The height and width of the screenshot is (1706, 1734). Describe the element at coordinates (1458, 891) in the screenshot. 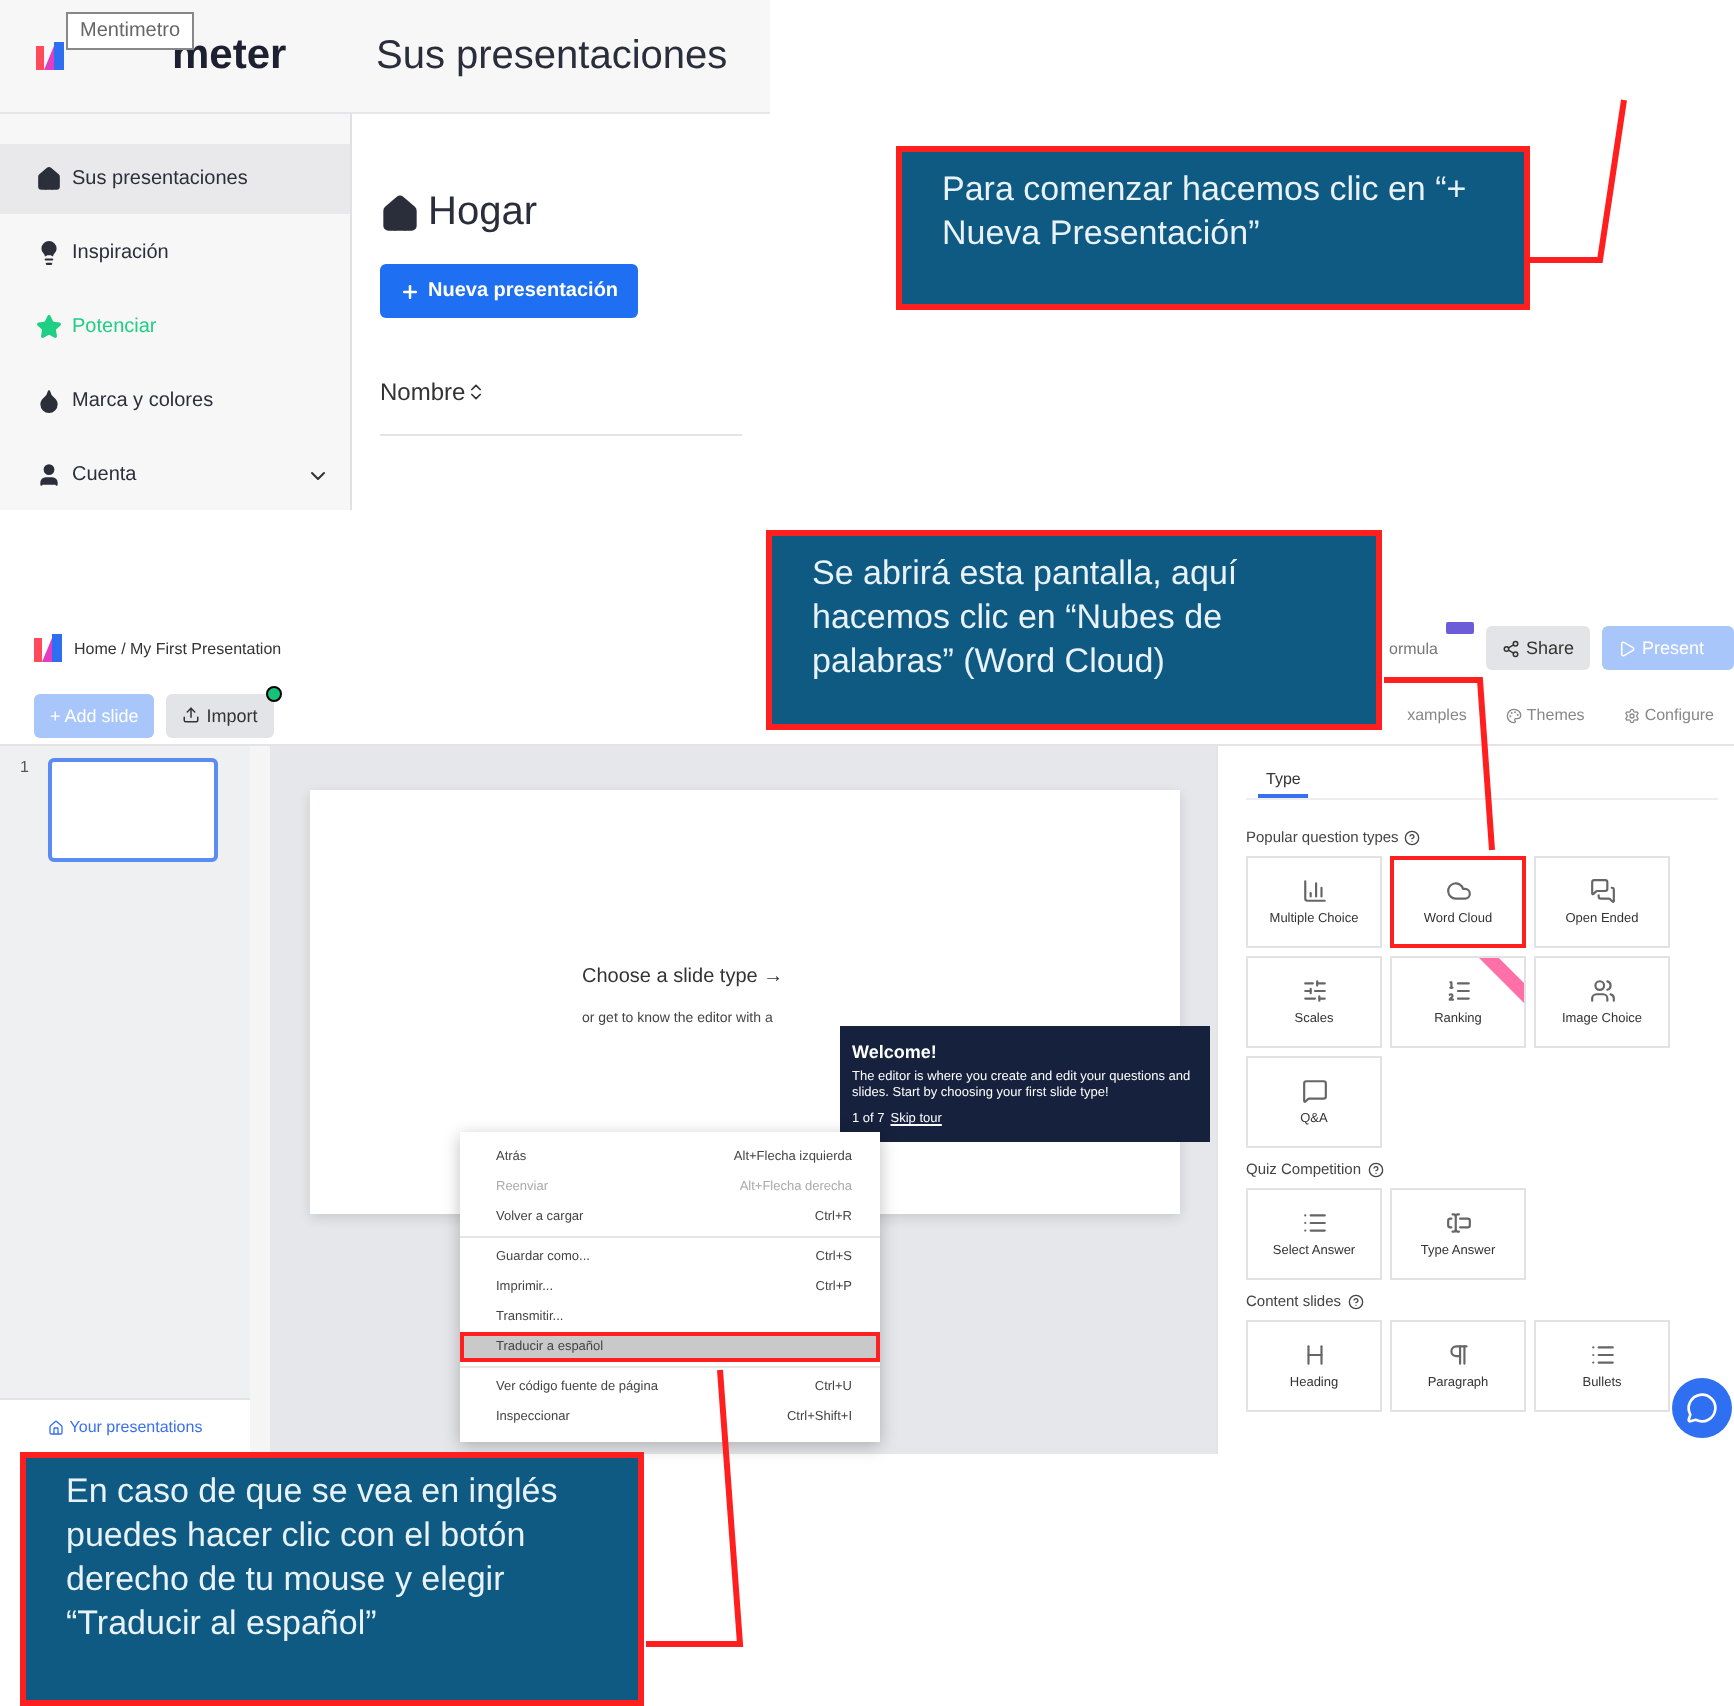

I see `cloud-icon` at that location.